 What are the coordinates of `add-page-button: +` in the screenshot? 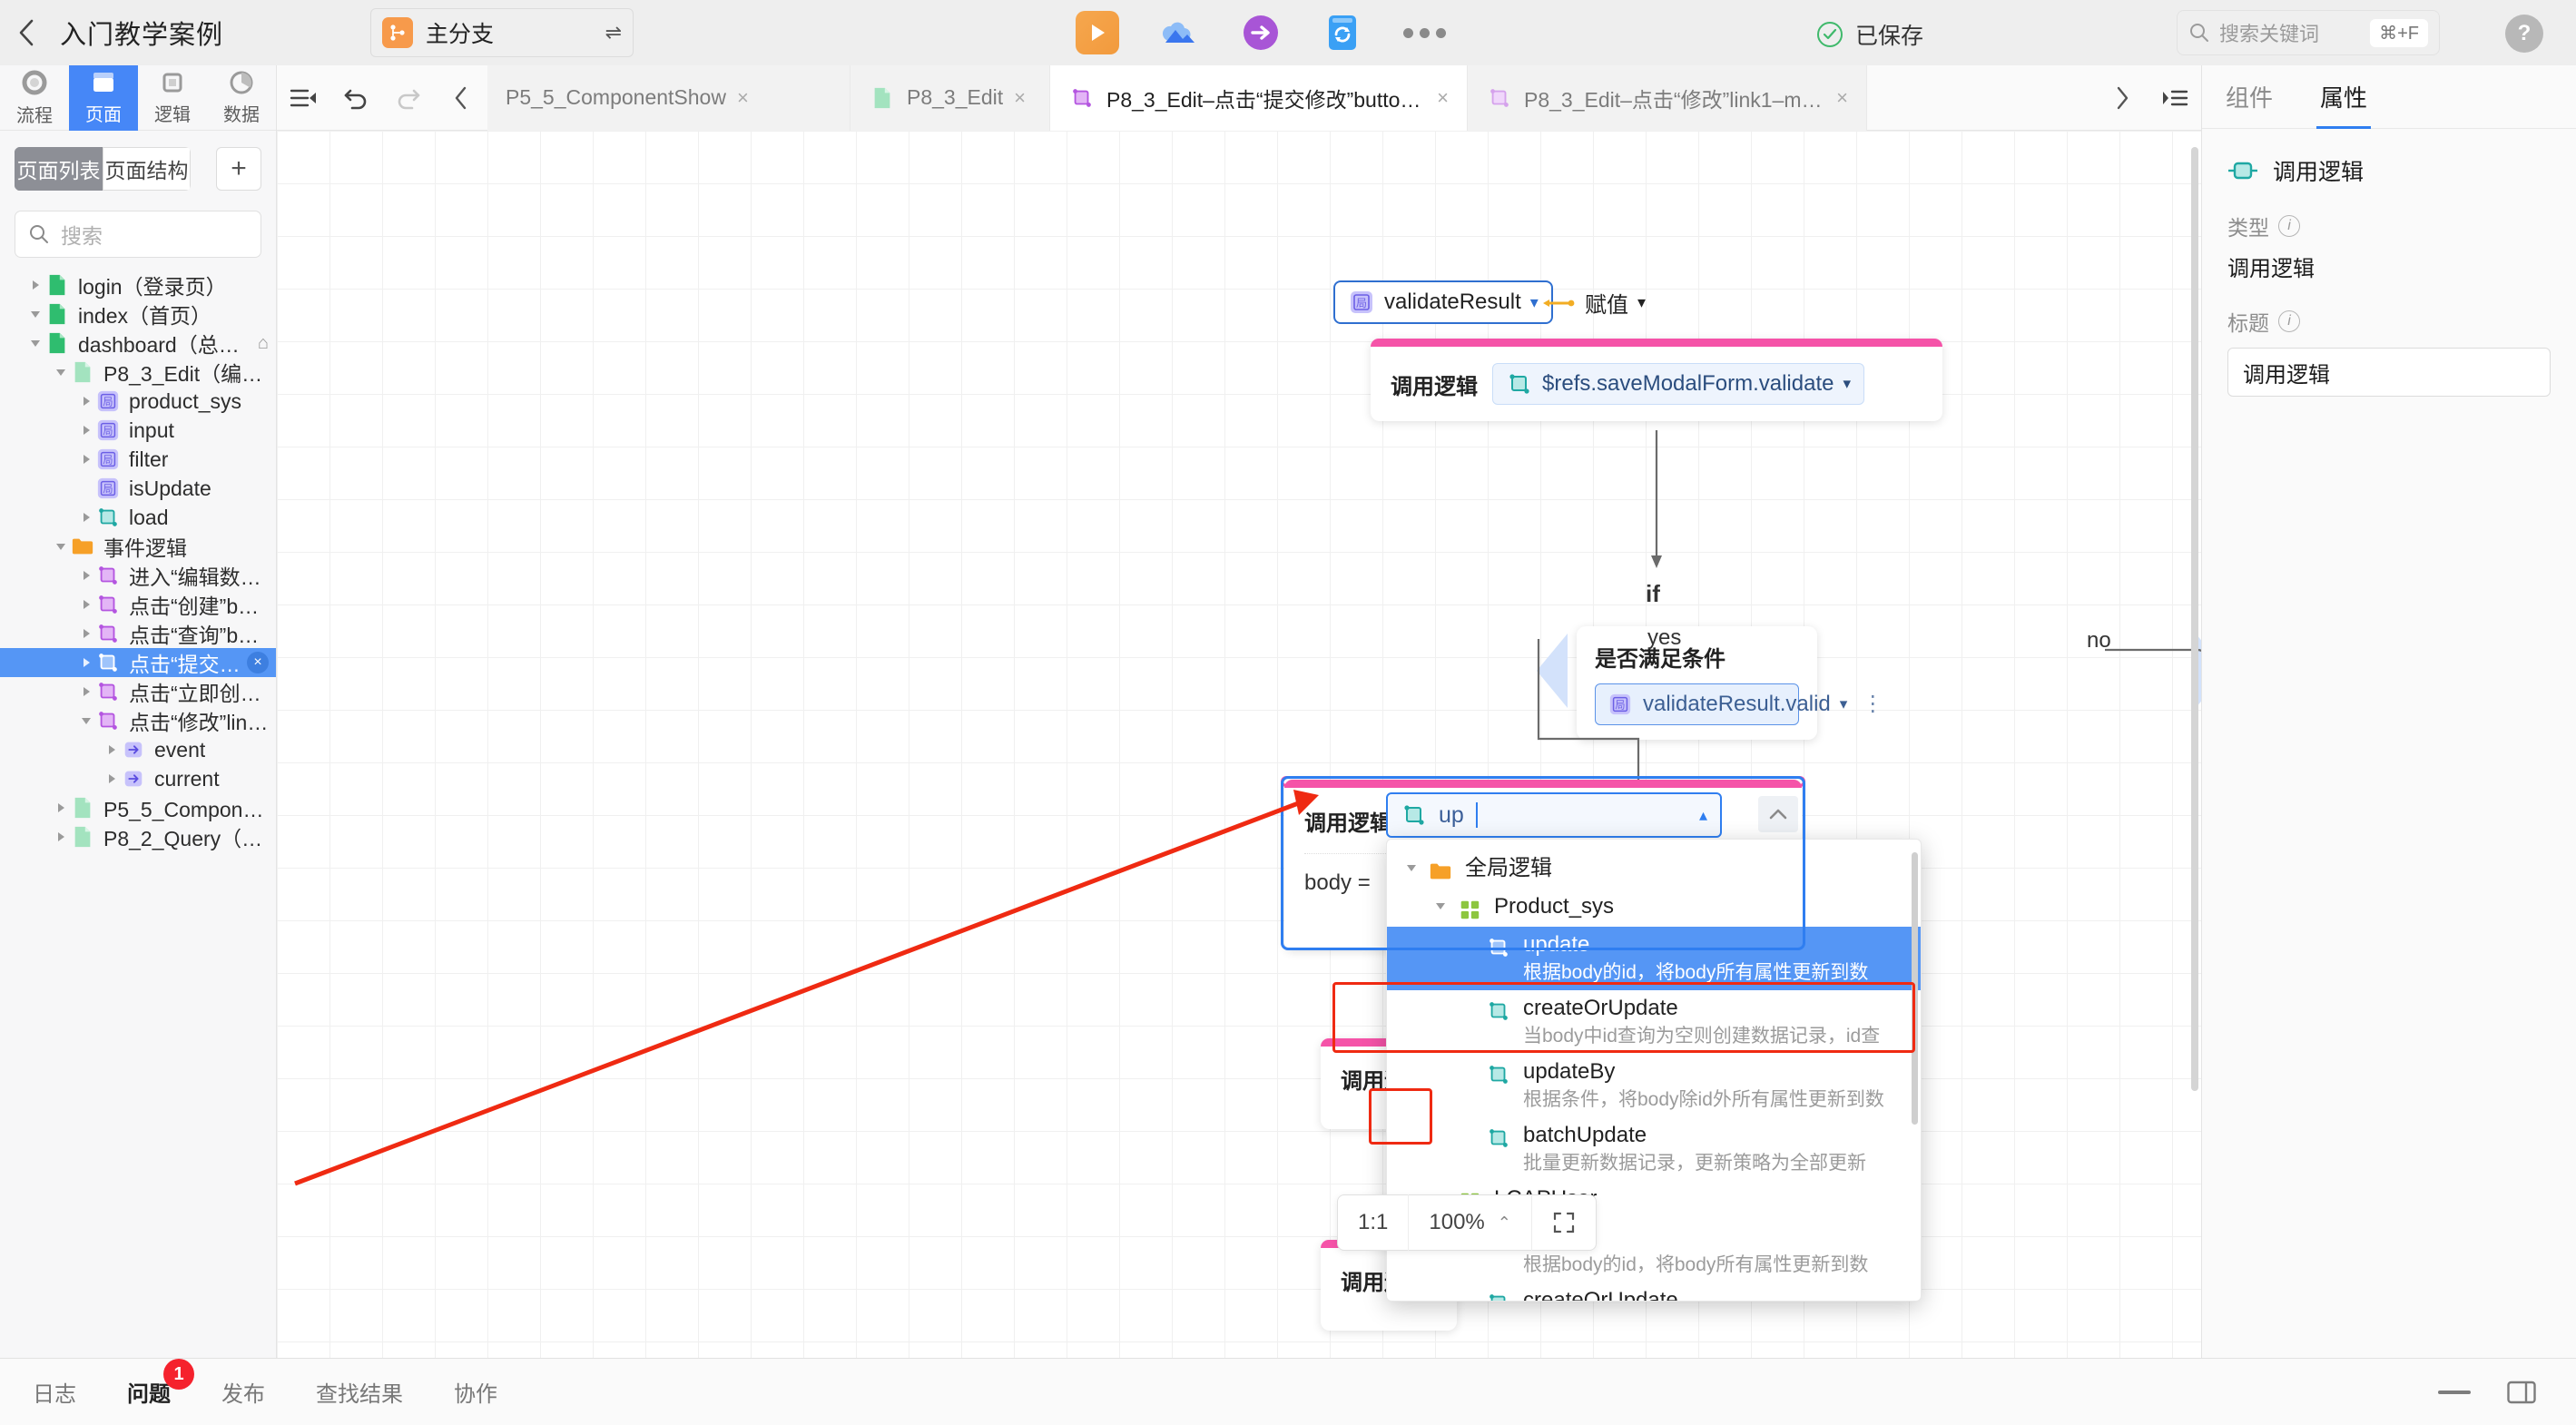 It's located at (238, 169).